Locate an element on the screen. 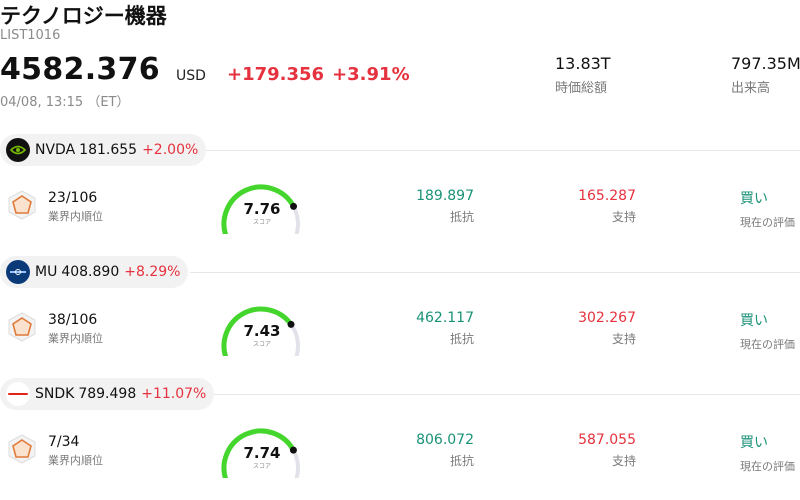 Image resolution: width=800 pixels, height=500 pixels. support: 302.267 支持 is located at coordinates (594, 328).